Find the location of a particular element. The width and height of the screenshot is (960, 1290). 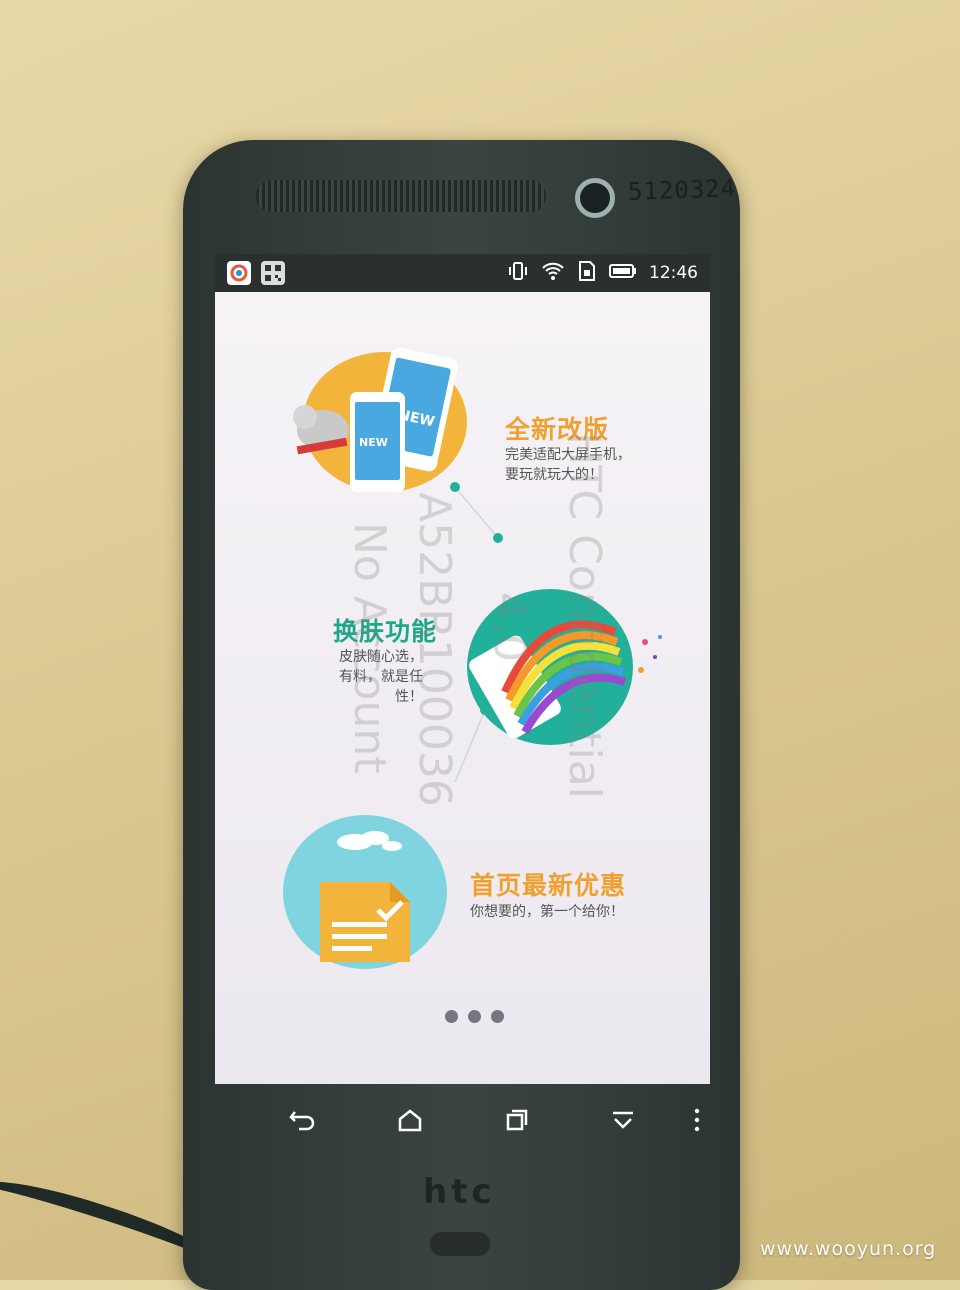

hardware-sensor is located at coordinates (460, 1244).